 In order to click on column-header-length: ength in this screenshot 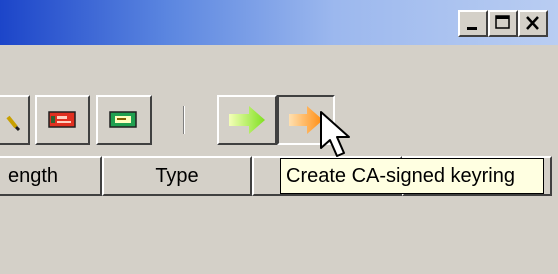, I will do `click(51, 176)`.